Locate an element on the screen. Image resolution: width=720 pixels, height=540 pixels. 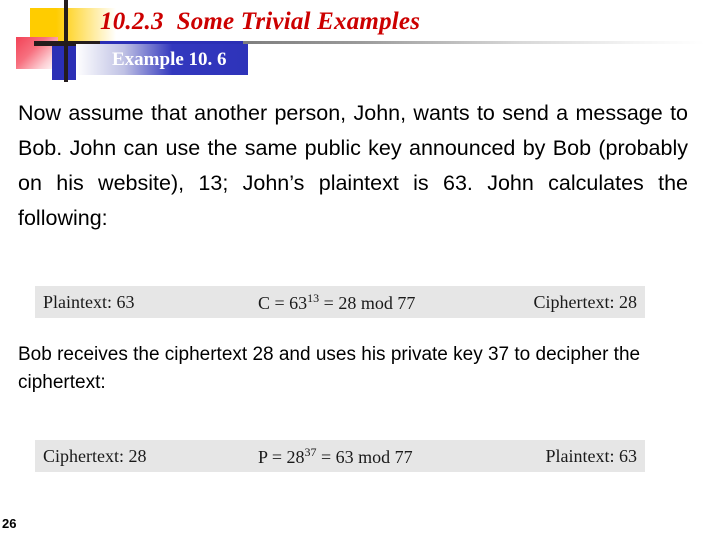
formula-expression-encryption: C = 6313 = 28 mod 77 is located at coordinates (373, 302).